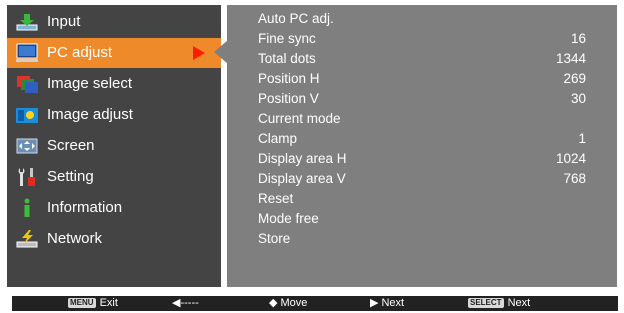 The width and height of the screenshot is (624, 313). What do you see at coordinates (27, 146) in the screenshot?
I see `screen-icon` at bounding box center [27, 146].